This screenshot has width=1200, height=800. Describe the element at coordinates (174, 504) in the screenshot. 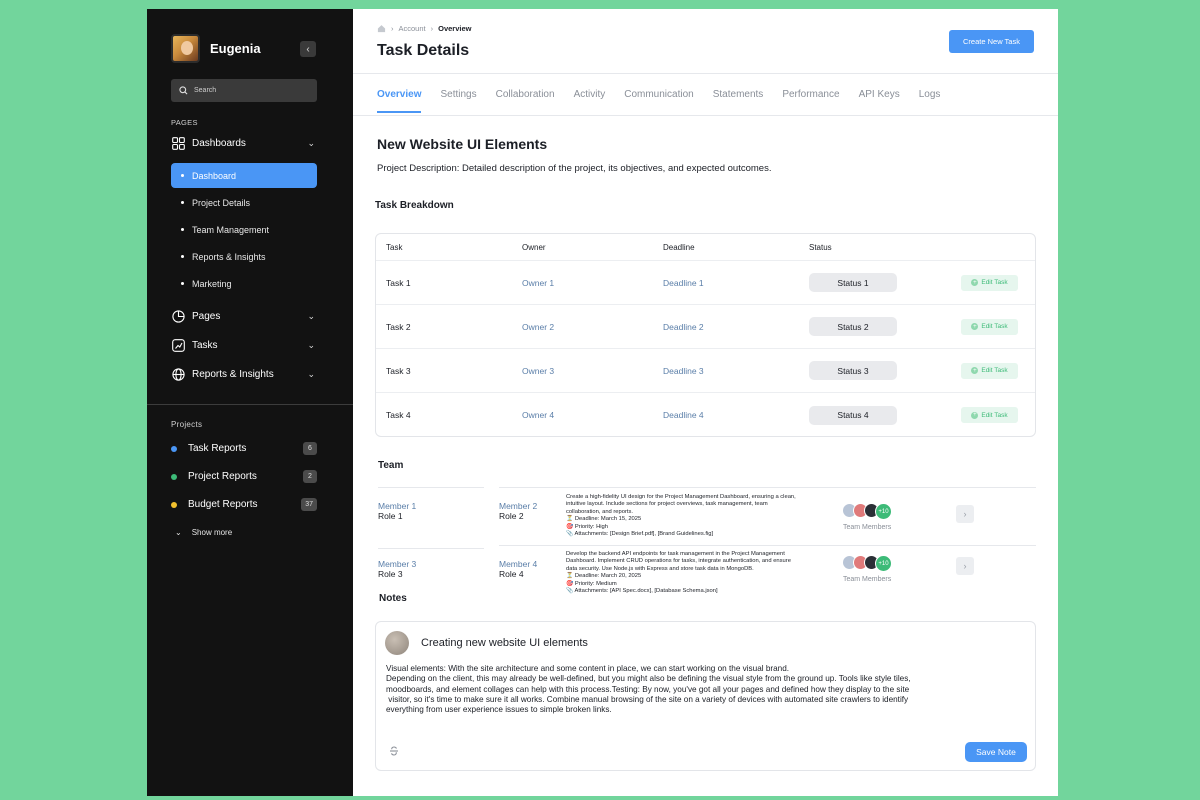

I see `status-dot` at that location.